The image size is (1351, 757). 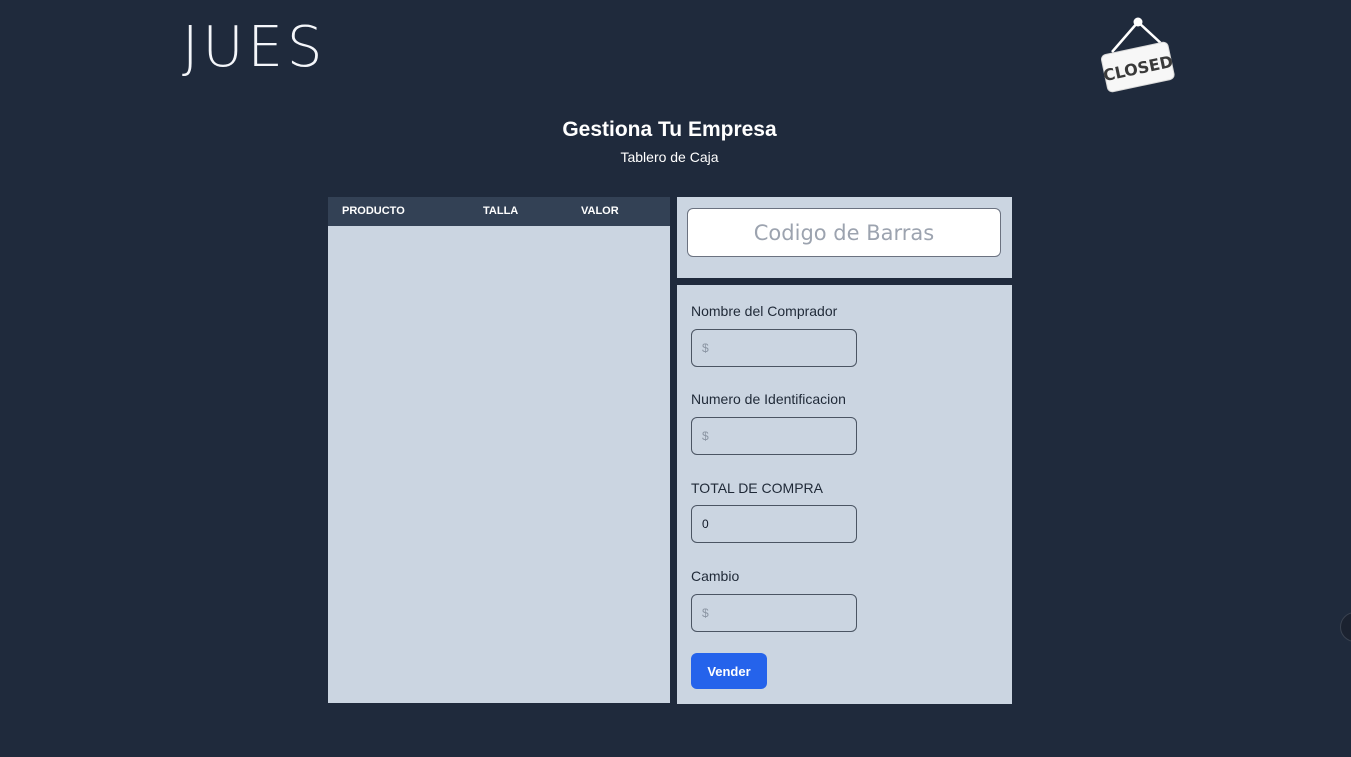 I want to click on total-label: TOTAL DE COMPRA, so click(x=757, y=488).